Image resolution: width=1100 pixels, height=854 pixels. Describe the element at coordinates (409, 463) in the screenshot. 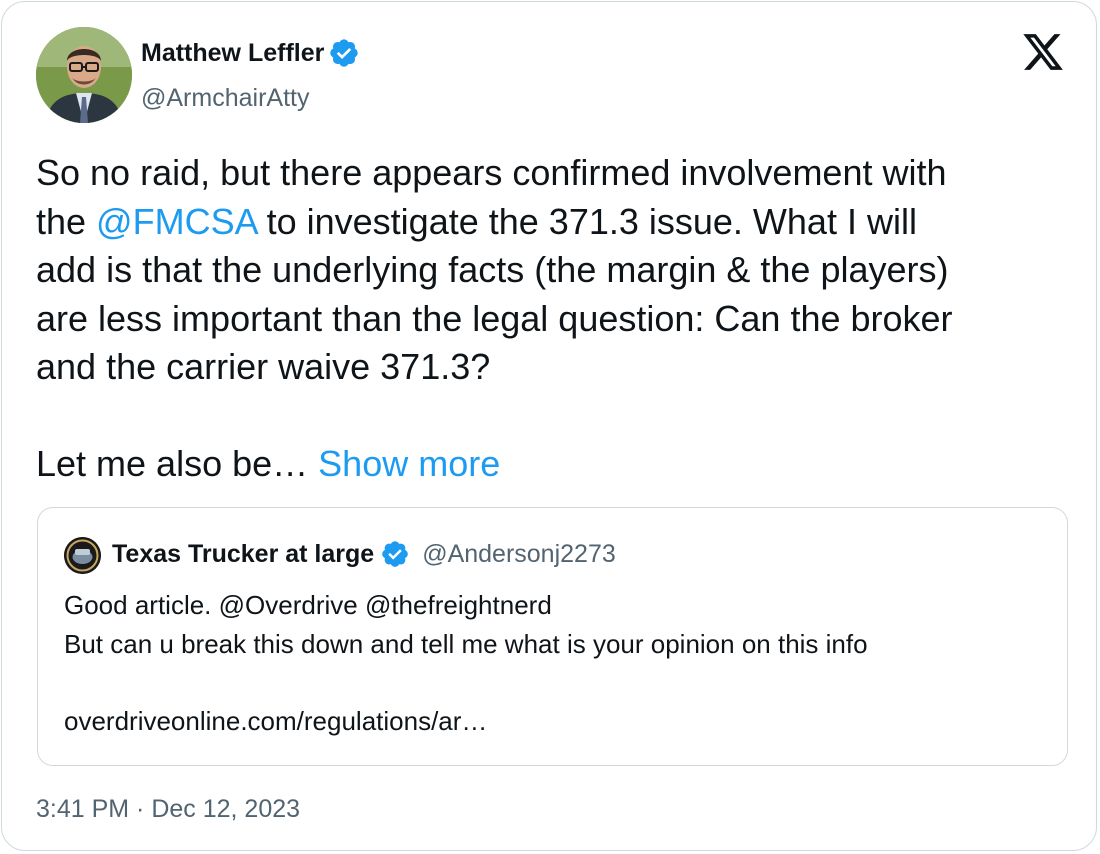

I see `show-more-link: Show more` at that location.